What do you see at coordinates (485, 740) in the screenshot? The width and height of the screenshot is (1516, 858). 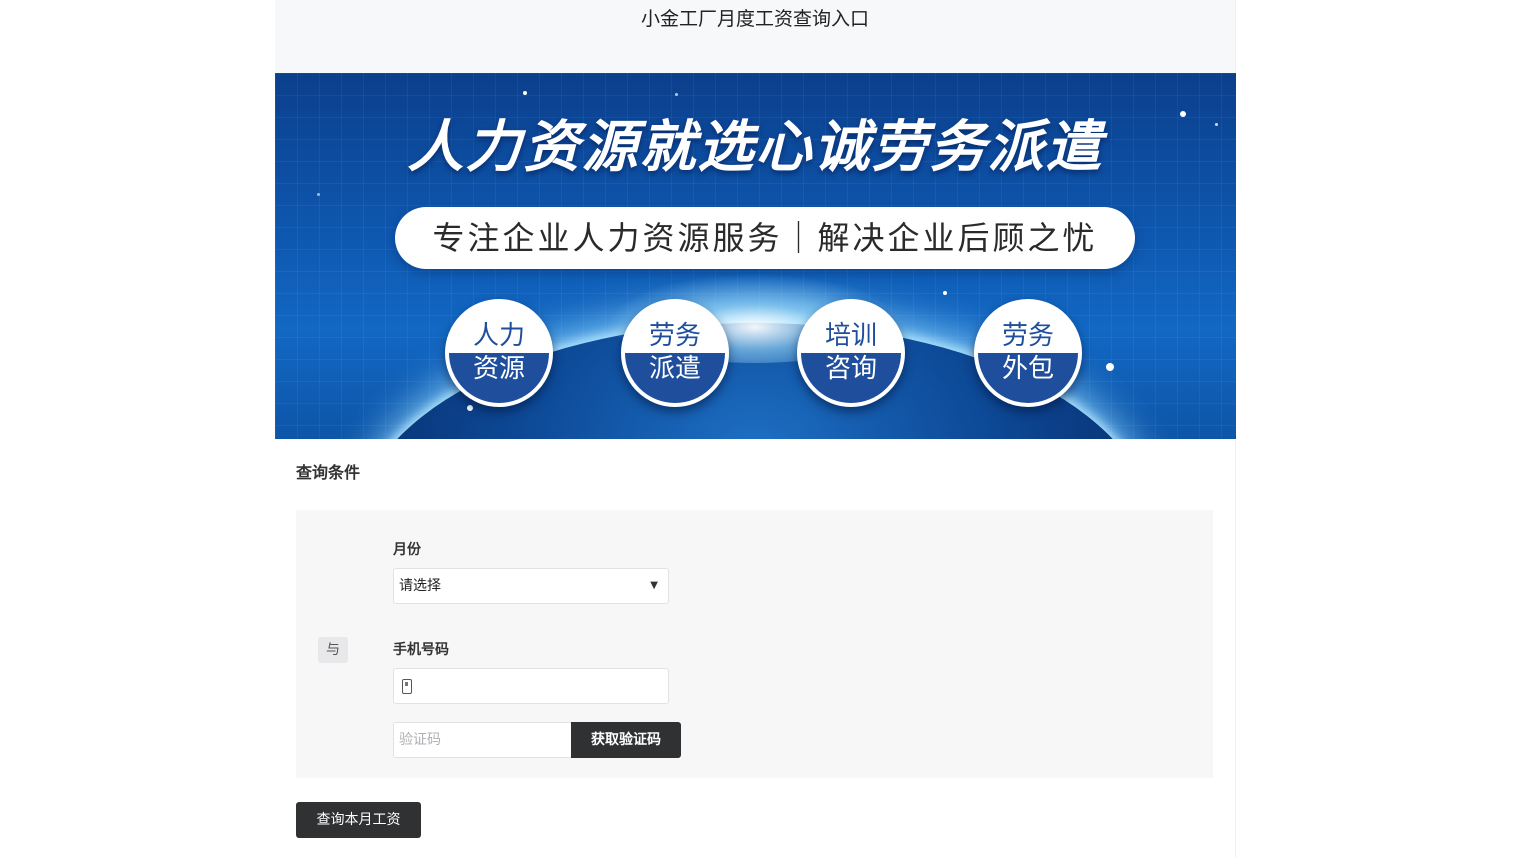 I see `verification-code-input` at bounding box center [485, 740].